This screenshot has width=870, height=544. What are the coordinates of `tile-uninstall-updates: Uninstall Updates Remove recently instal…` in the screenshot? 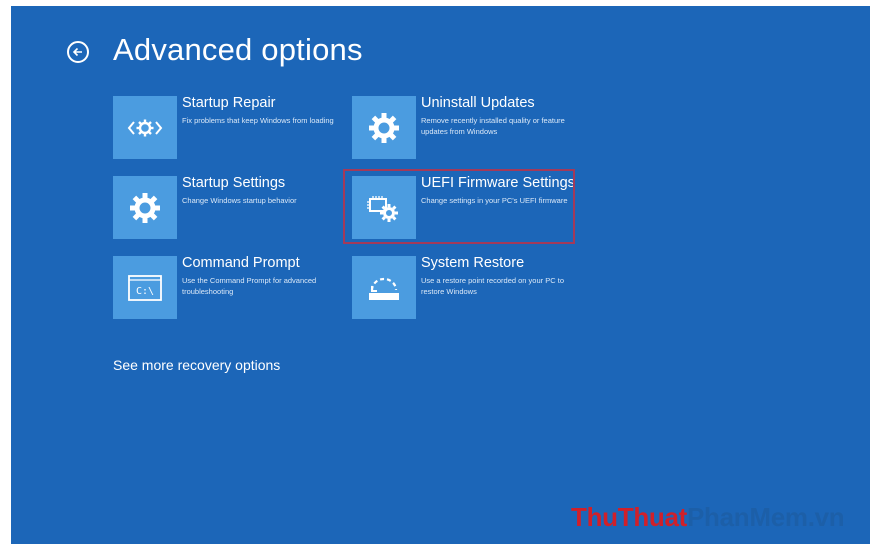 It's located at (462, 128).